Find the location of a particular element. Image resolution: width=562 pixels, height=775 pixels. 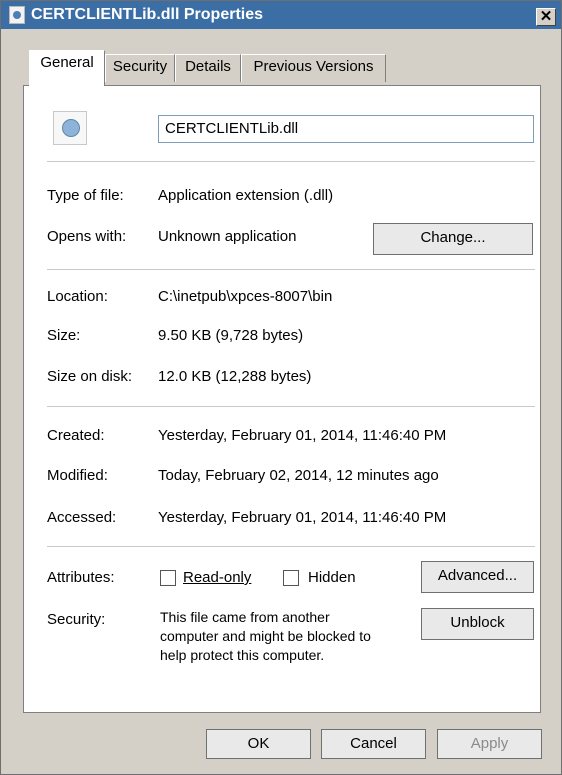

tab-security: Security is located at coordinates (140, 68).